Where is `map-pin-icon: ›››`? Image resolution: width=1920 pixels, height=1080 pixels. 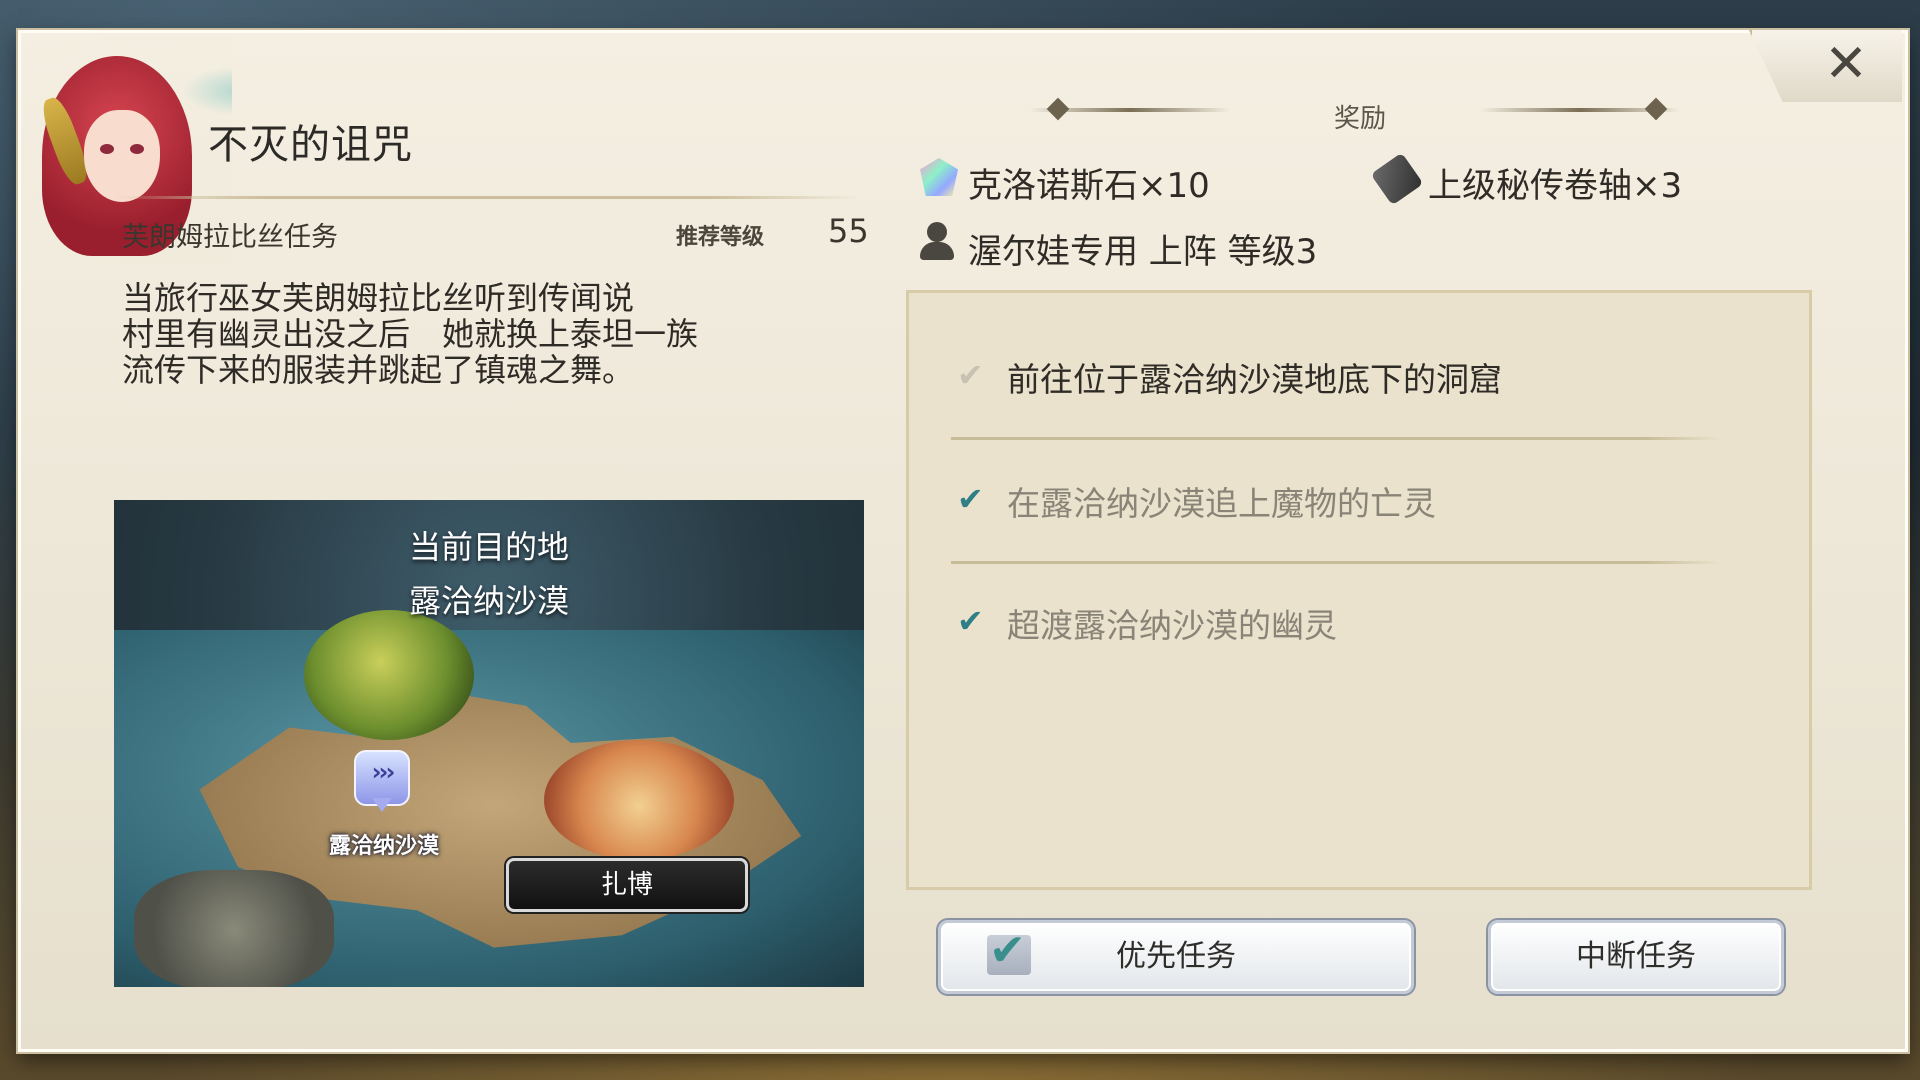
map-pin-icon: ››› is located at coordinates (382, 781).